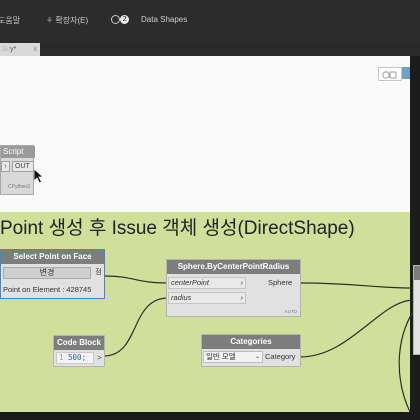 Image resolution: width=420 pixels, height=420 pixels. What do you see at coordinates (190, 282) in the screenshot?
I see `center-point-label: centerPoint` at bounding box center [190, 282].